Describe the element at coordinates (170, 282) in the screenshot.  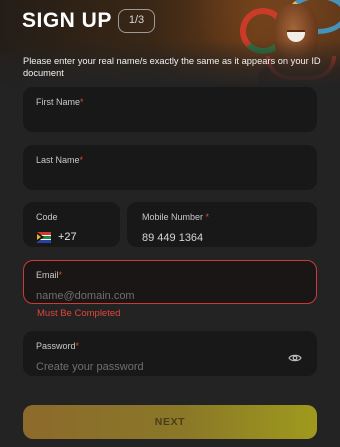
I see `email-field: Email* name@domain.com` at that location.